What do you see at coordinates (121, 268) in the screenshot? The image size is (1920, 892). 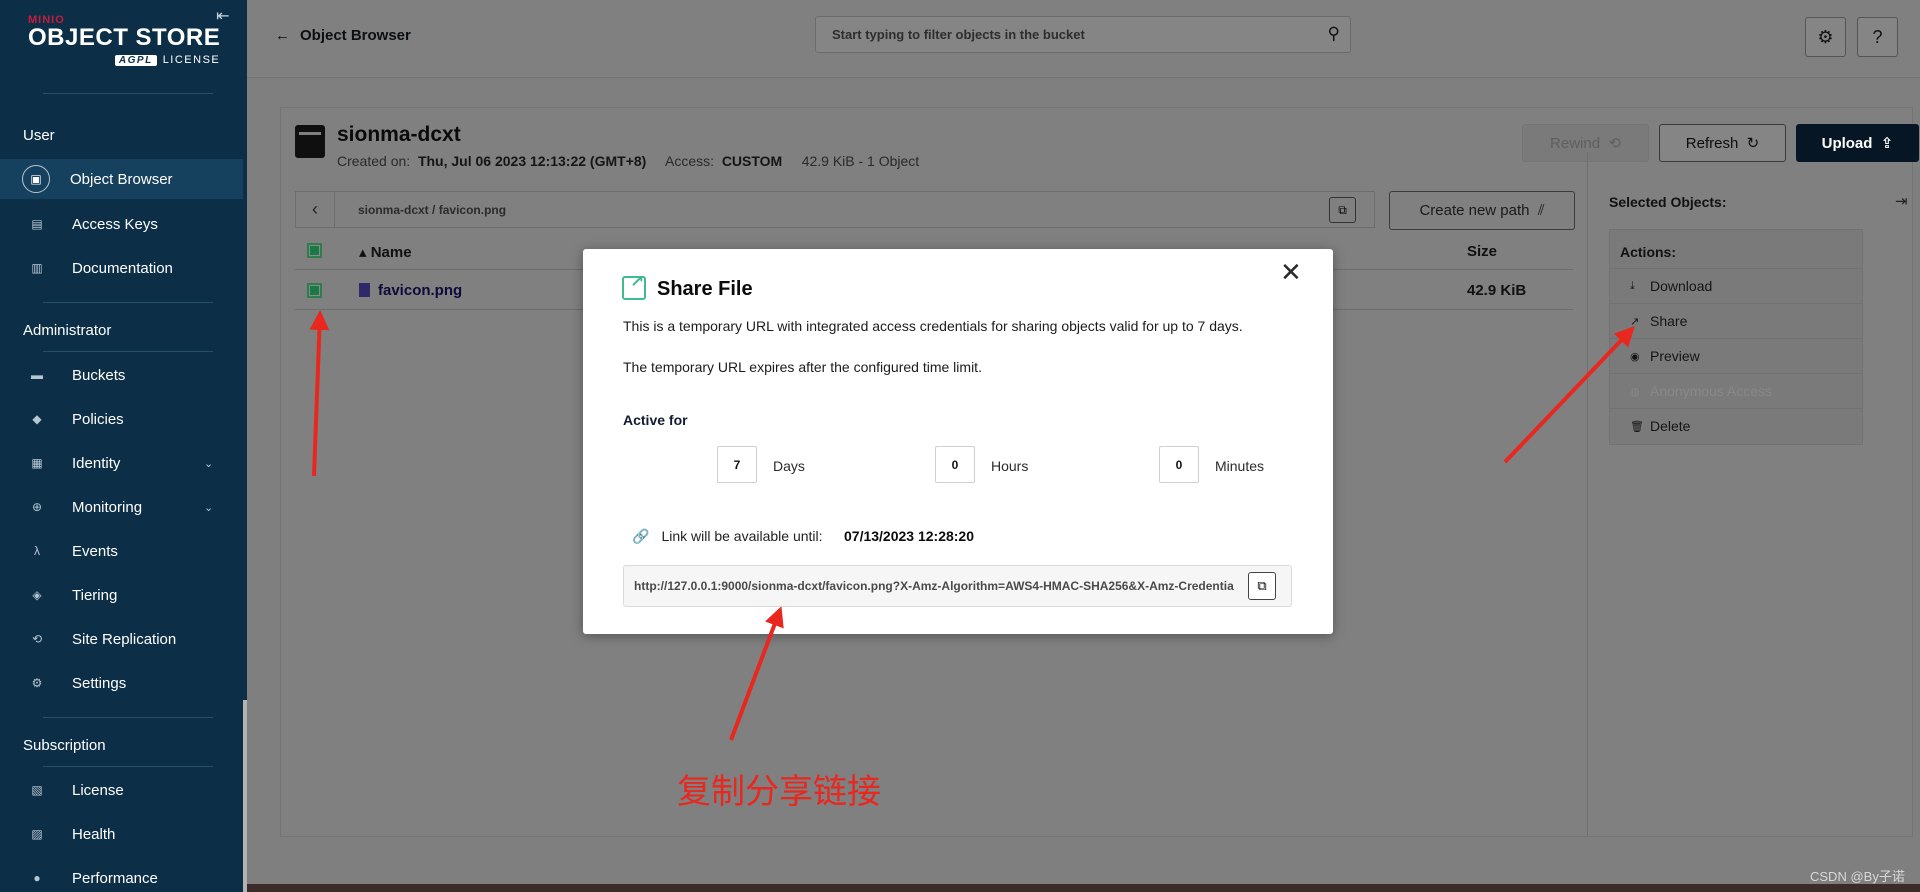 I see `sidebar-item-documentation: ▥ Documentation` at bounding box center [121, 268].